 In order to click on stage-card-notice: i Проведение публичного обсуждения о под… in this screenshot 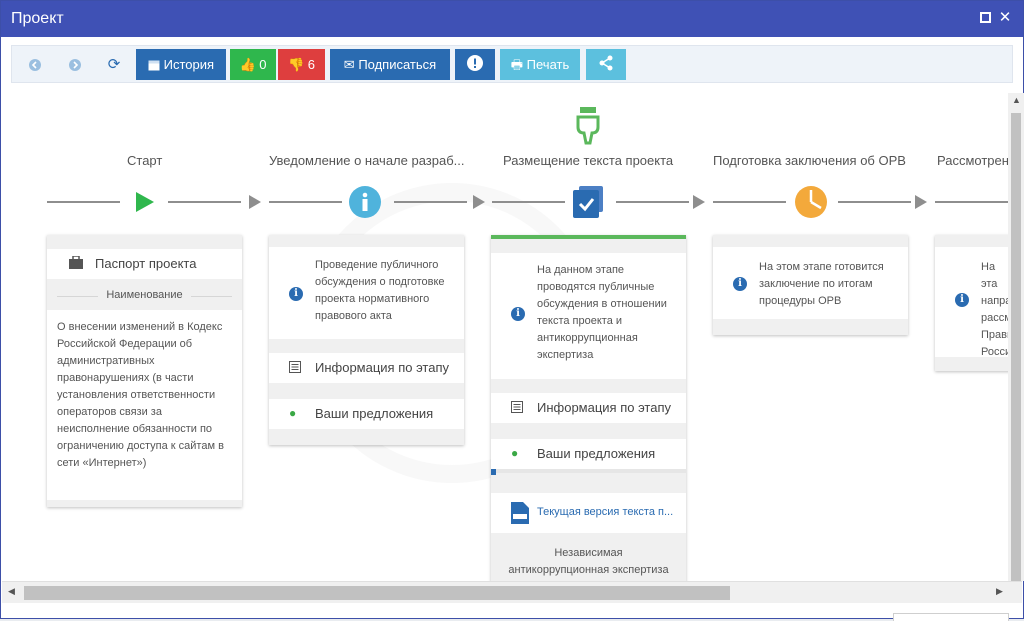, I will do `click(366, 340)`.